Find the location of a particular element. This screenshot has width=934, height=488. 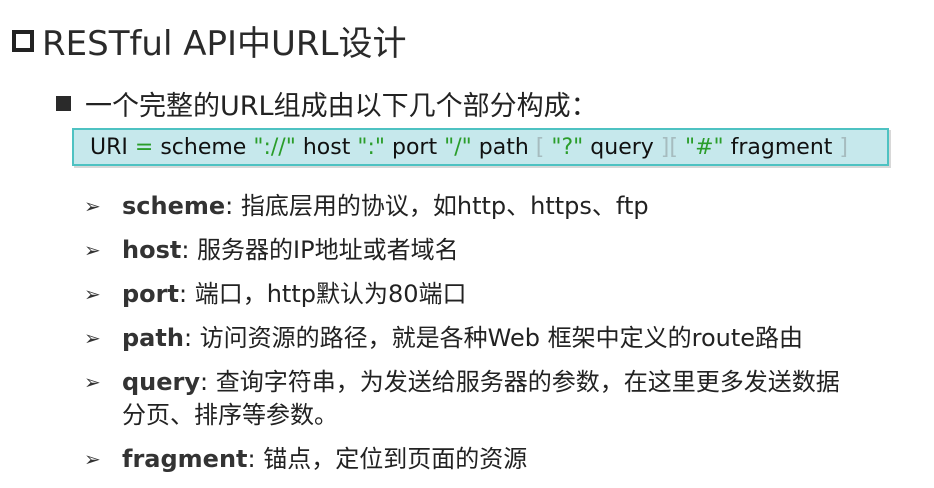

path-token: path is located at coordinates (503, 147).